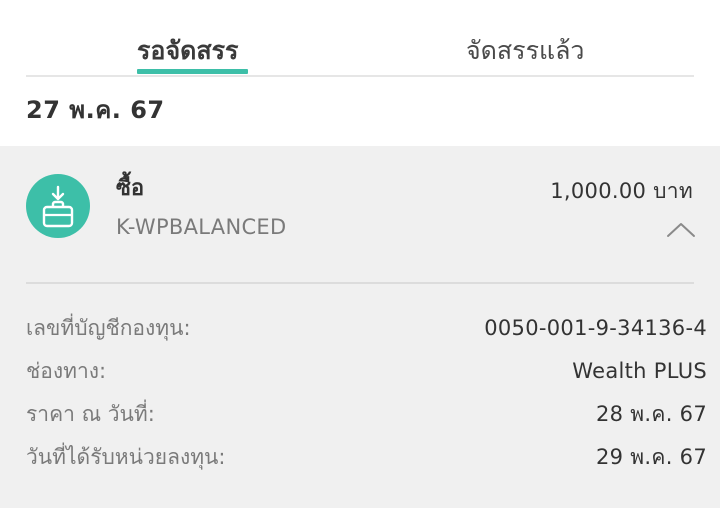 The image size is (720, 508). What do you see at coordinates (192, 71) in the screenshot?
I see `active-tab-indicator` at bounding box center [192, 71].